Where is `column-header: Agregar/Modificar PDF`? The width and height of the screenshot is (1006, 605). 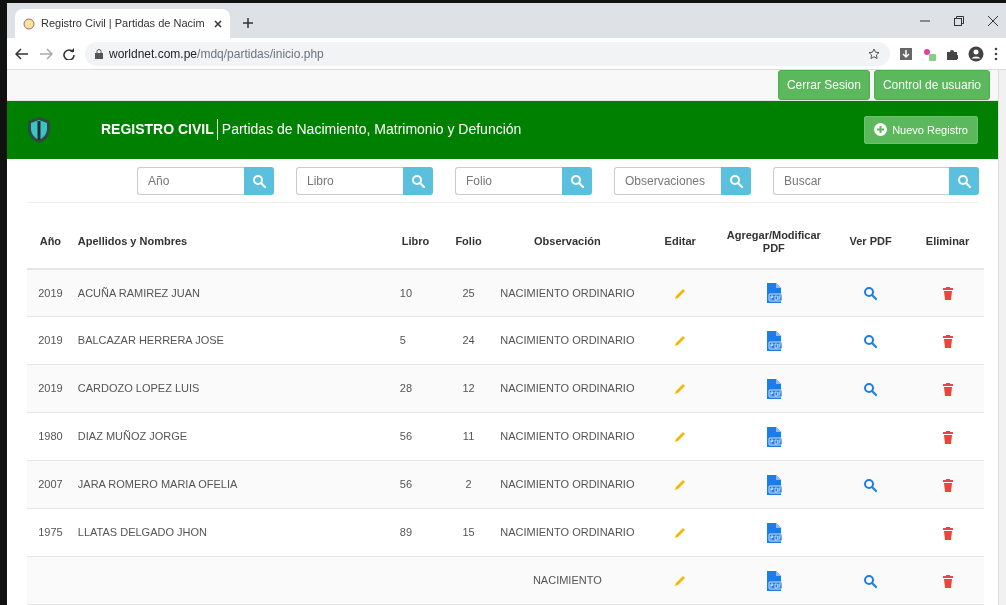
column-header: Agregar/Modificar PDF is located at coordinates (773, 241).